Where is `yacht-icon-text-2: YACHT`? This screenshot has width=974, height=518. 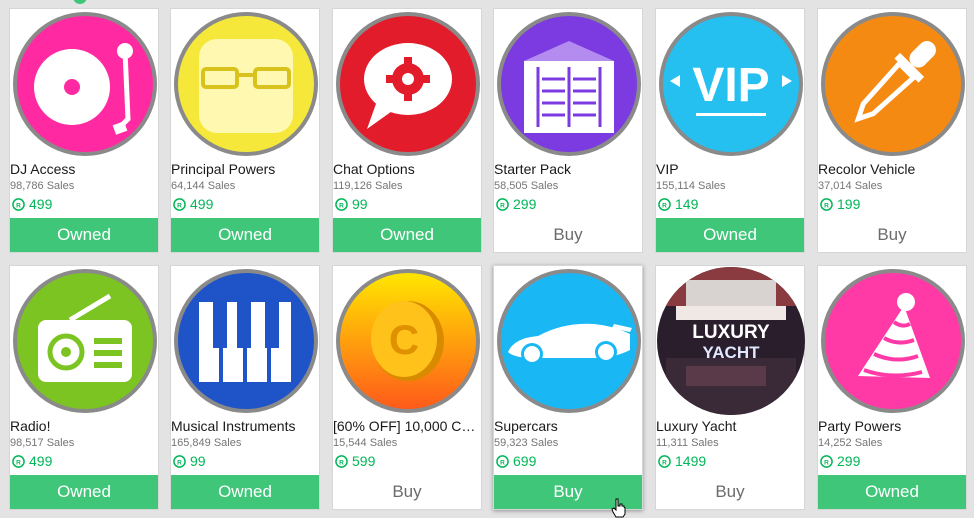 yacht-icon-text-2: YACHT is located at coordinates (732, 352).